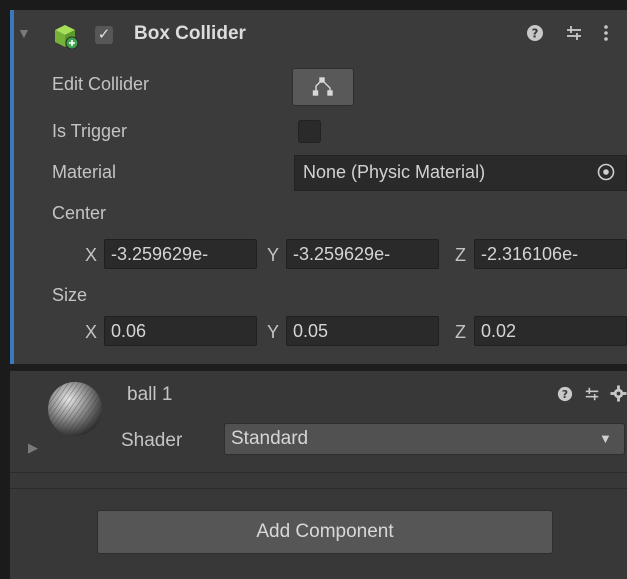 The height and width of the screenshot is (579, 627). I want to click on material-settings-icon, so click(618, 396).